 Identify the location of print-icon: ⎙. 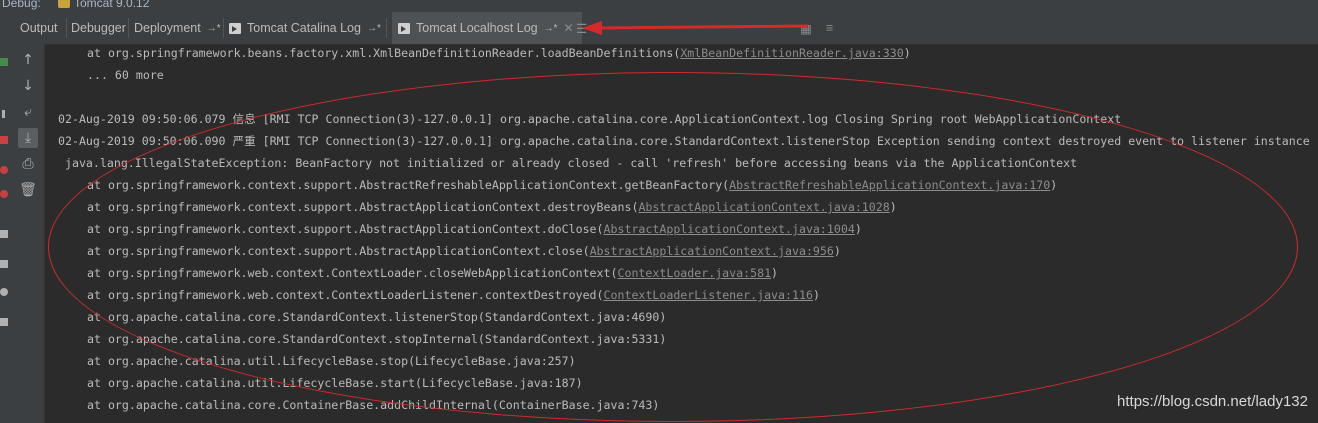
(28, 164).